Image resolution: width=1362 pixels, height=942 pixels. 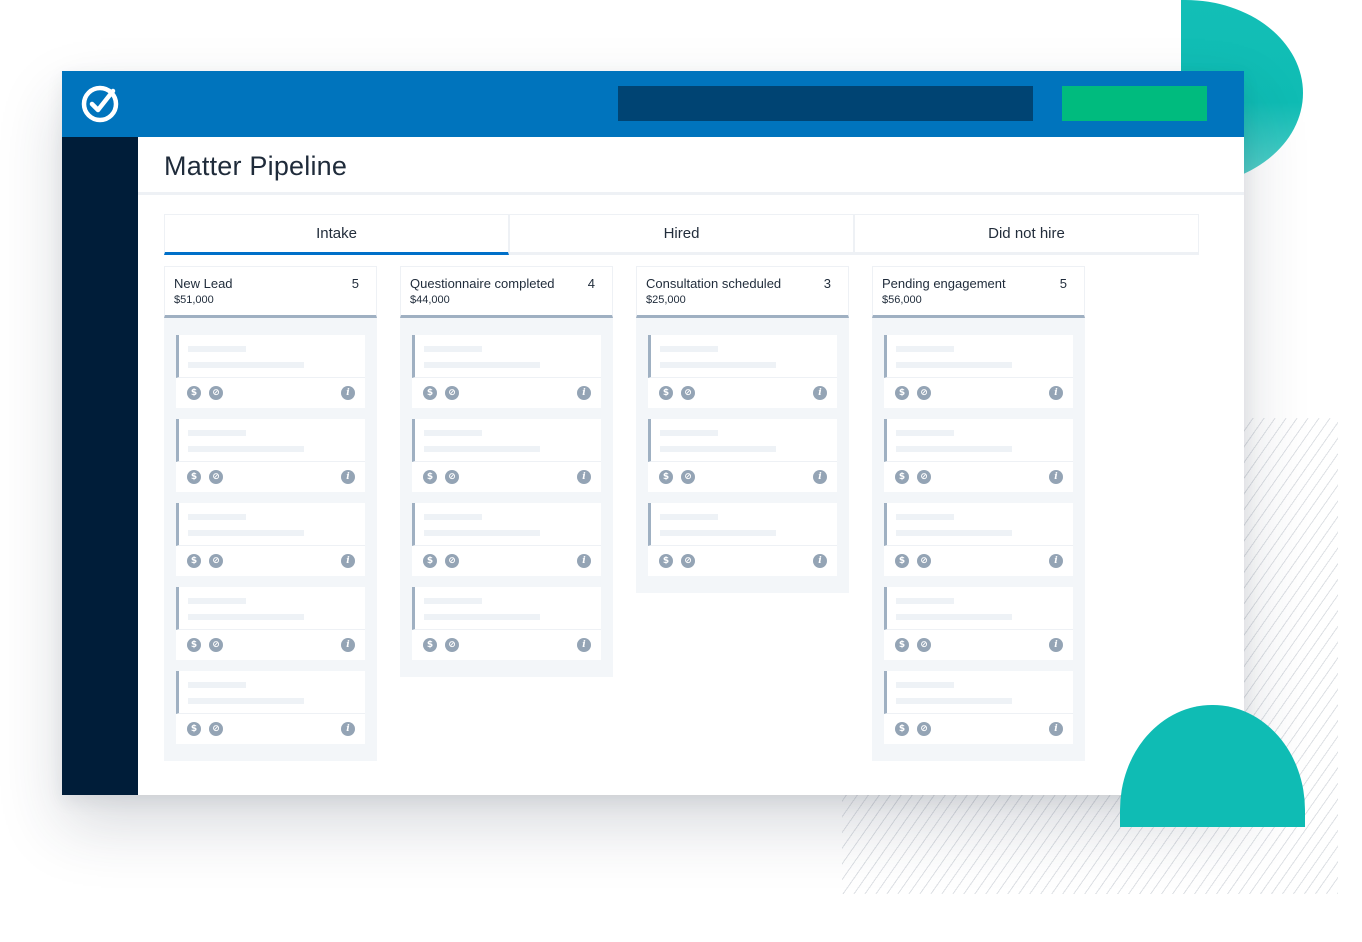 I want to click on sidebar, so click(x=100, y=466).